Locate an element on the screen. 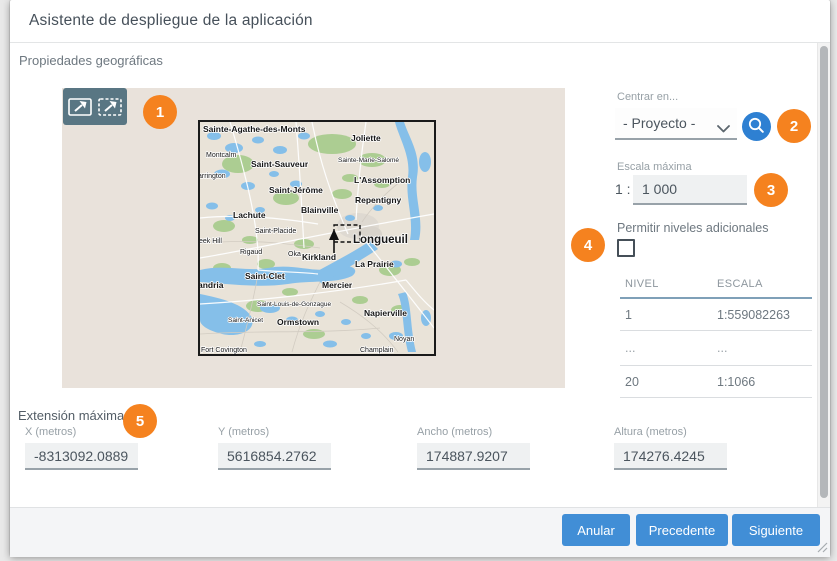 The height and width of the screenshot is (561, 837). table-row: 1 1:559082263 is located at coordinates (716, 315).